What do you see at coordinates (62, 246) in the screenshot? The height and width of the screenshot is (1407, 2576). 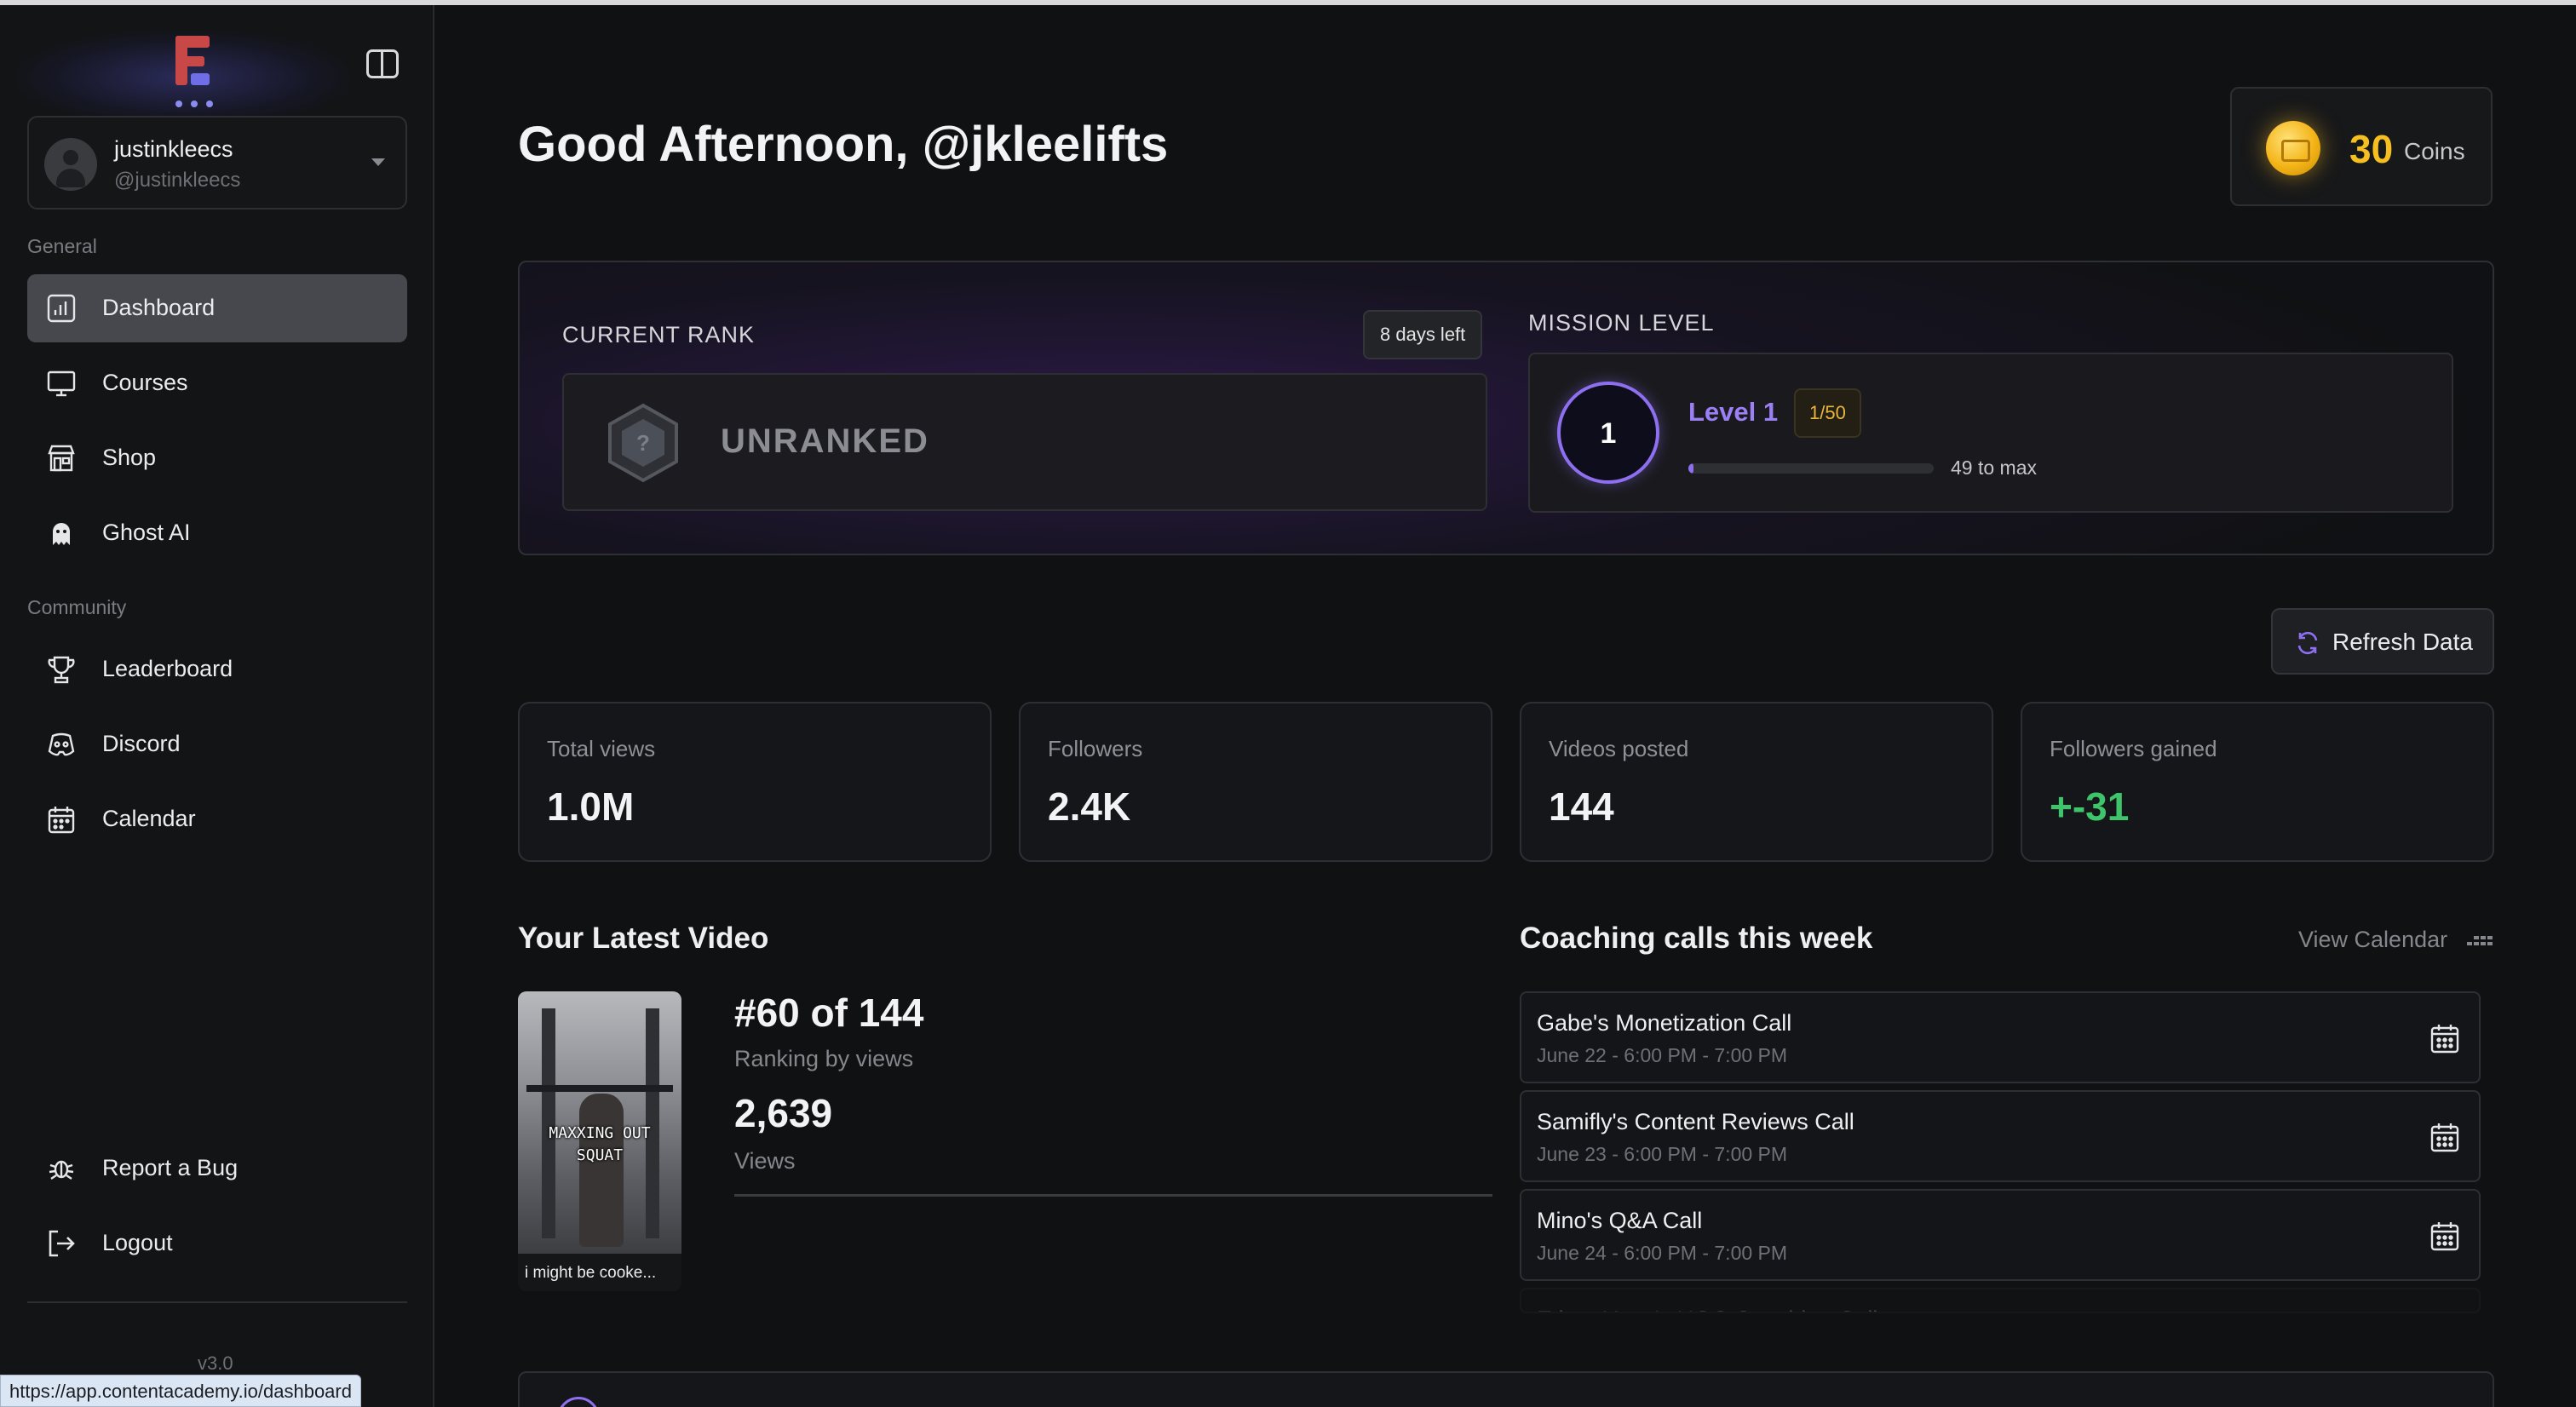 I see `section-label-general: General` at bounding box center [62, 246].